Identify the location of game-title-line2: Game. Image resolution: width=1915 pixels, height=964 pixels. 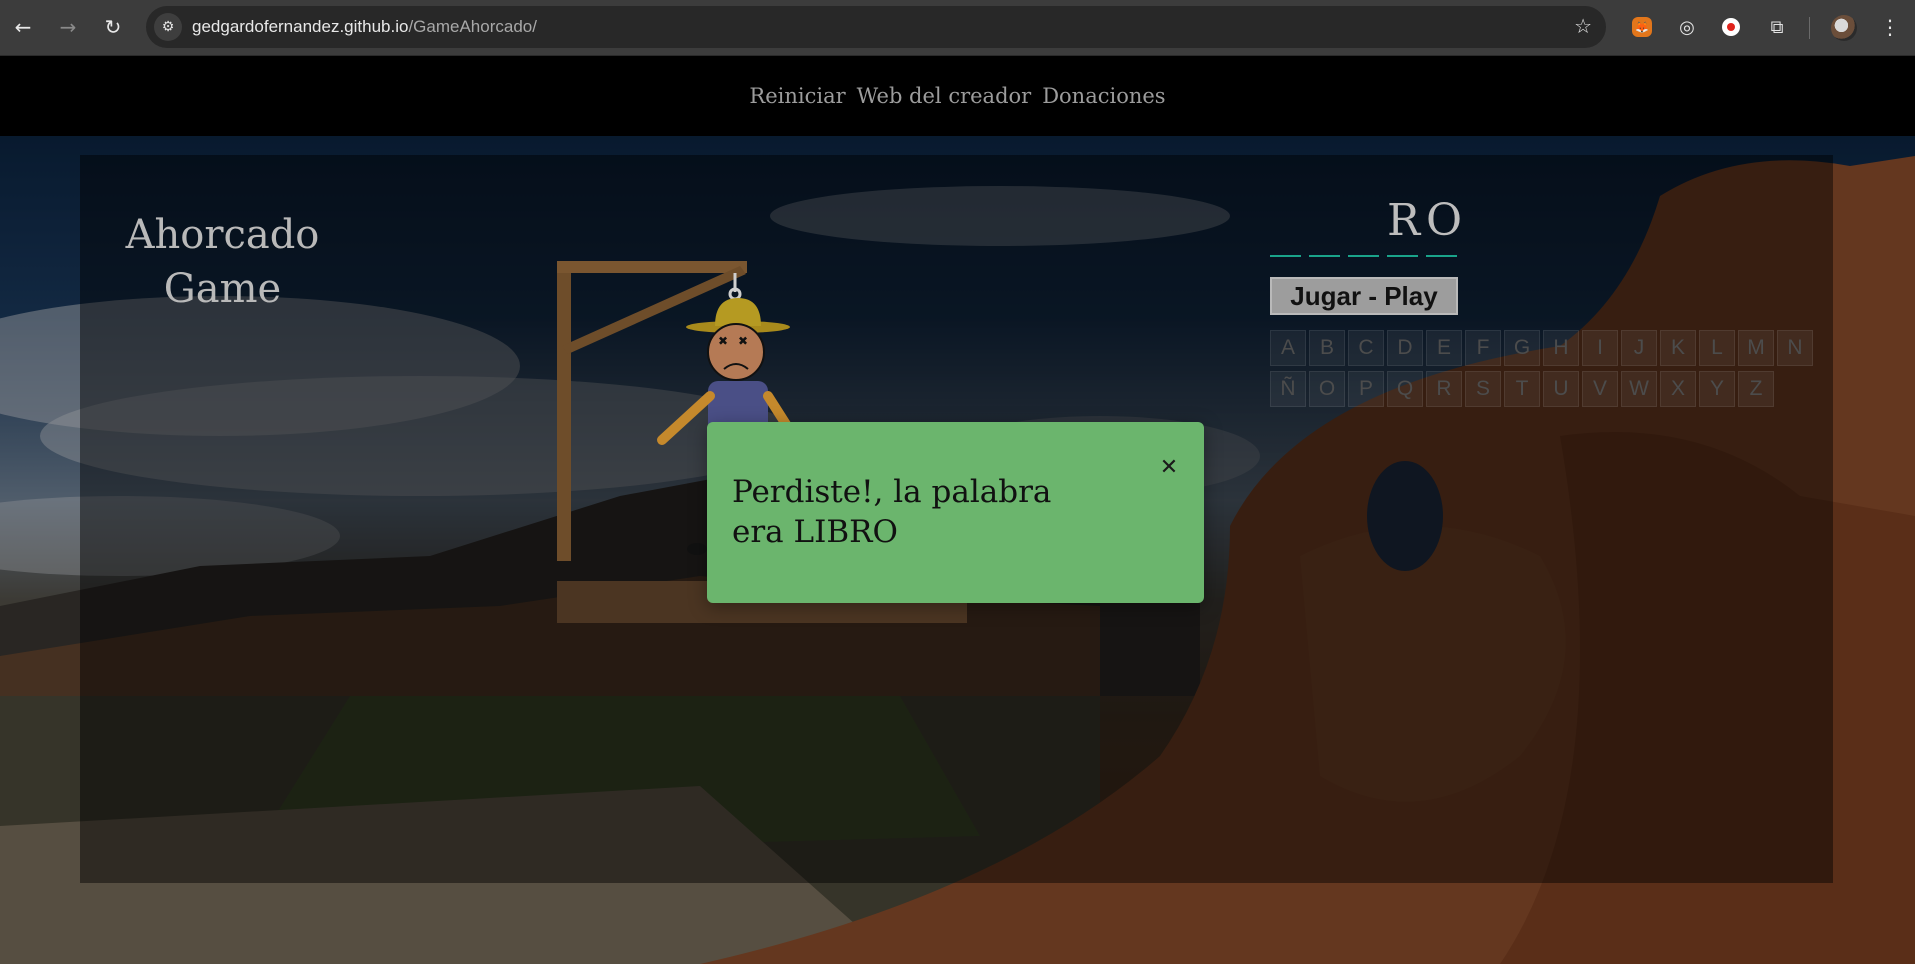
(222, 289).